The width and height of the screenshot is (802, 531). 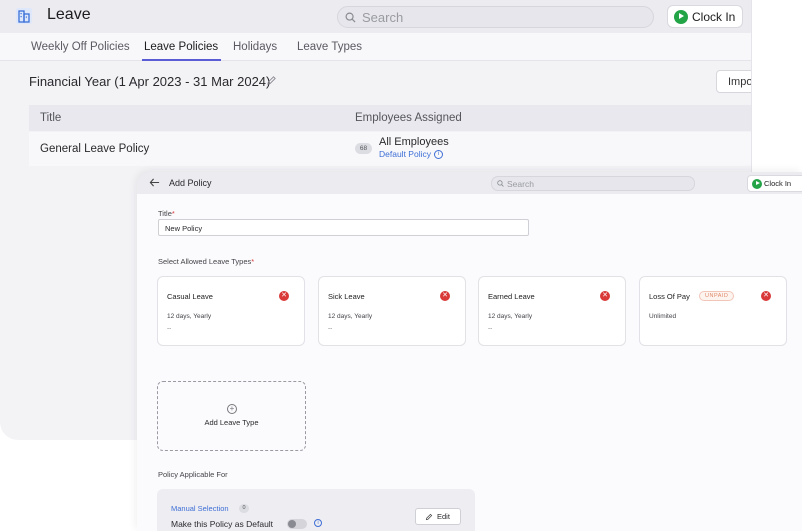 What do you see at coordinates (80, 47) in the screenshot?
I see `tab-weekly-off-policies: Weekly Off Policies` at bounding box center [80, 47].